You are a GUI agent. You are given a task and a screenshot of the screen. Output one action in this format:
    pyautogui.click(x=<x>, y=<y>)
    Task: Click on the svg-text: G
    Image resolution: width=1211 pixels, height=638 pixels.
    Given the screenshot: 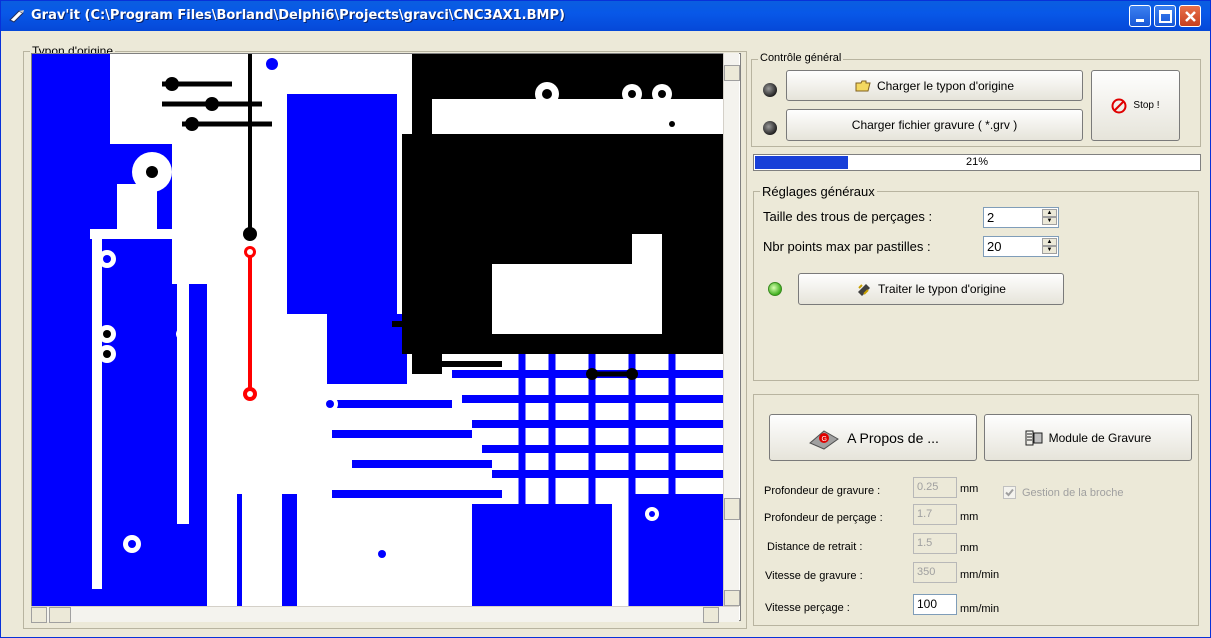 What is the action you would take?
    pyautogui.click(x=824, y=439)
    